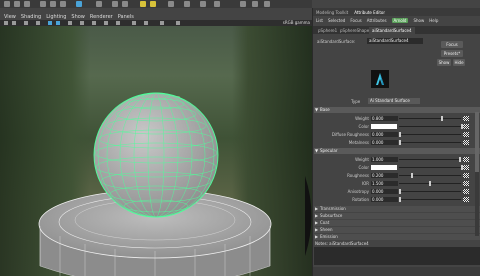 The image size is (480, 276). What do you see at coordinates (355, 20) in the screenshot?
I see `menu-focus: Focus` at bounding box center [355, 20].